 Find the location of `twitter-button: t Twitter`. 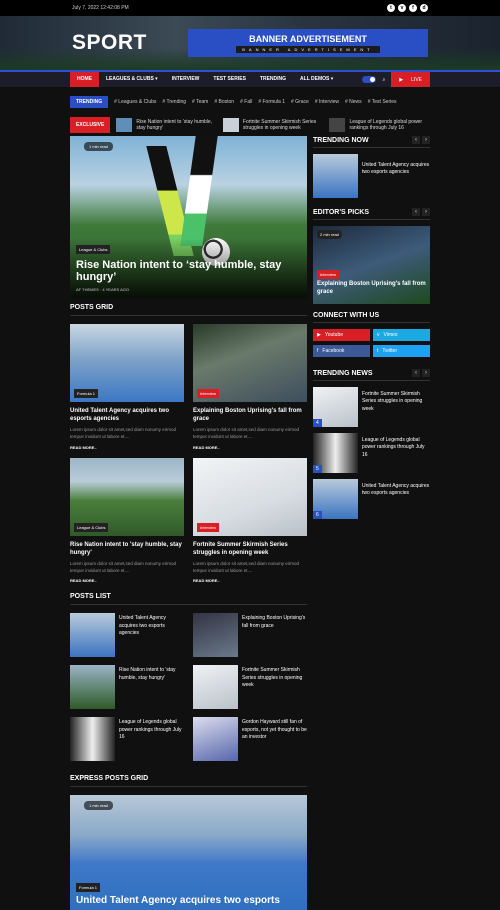

twitter-button: t Twitter is located at coordinates (401, 351).